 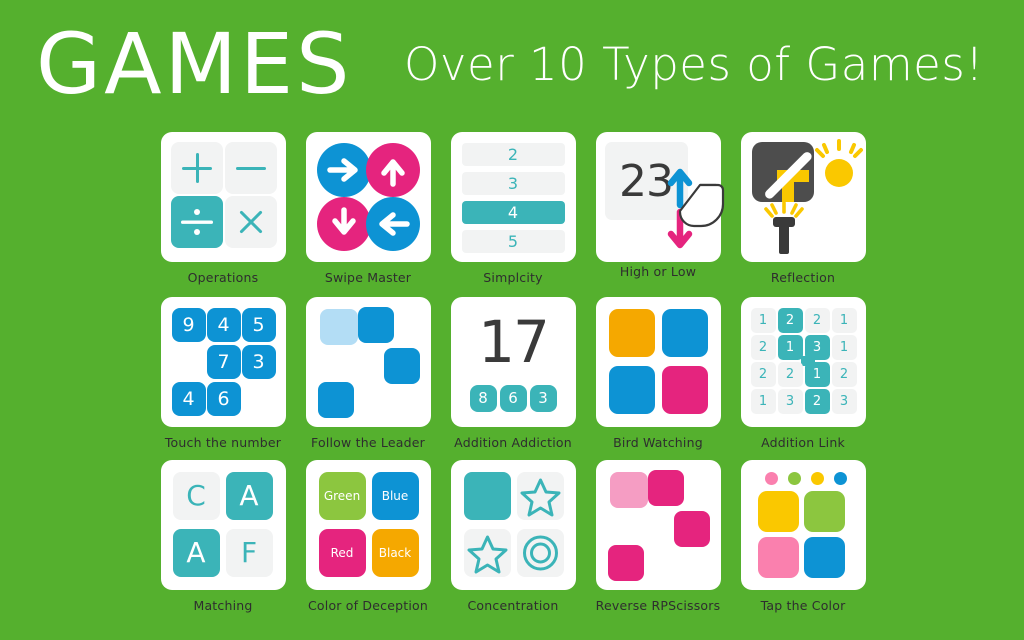 What do you see at coordinates (513, 362) in the screenshot?
I see `addition-addiction-thumbnail: 17 8 6 3` at bounding box center [513, 362].